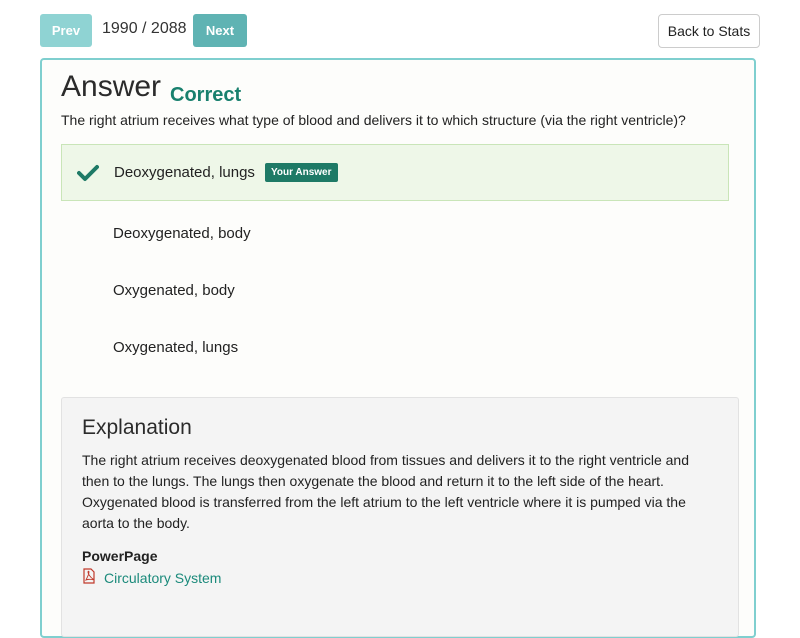 The height and width of the screenshot is (638, 800). Describe the element at coordinates (206, 95) in the screenshot. I see `result-status: Correct` at that location.